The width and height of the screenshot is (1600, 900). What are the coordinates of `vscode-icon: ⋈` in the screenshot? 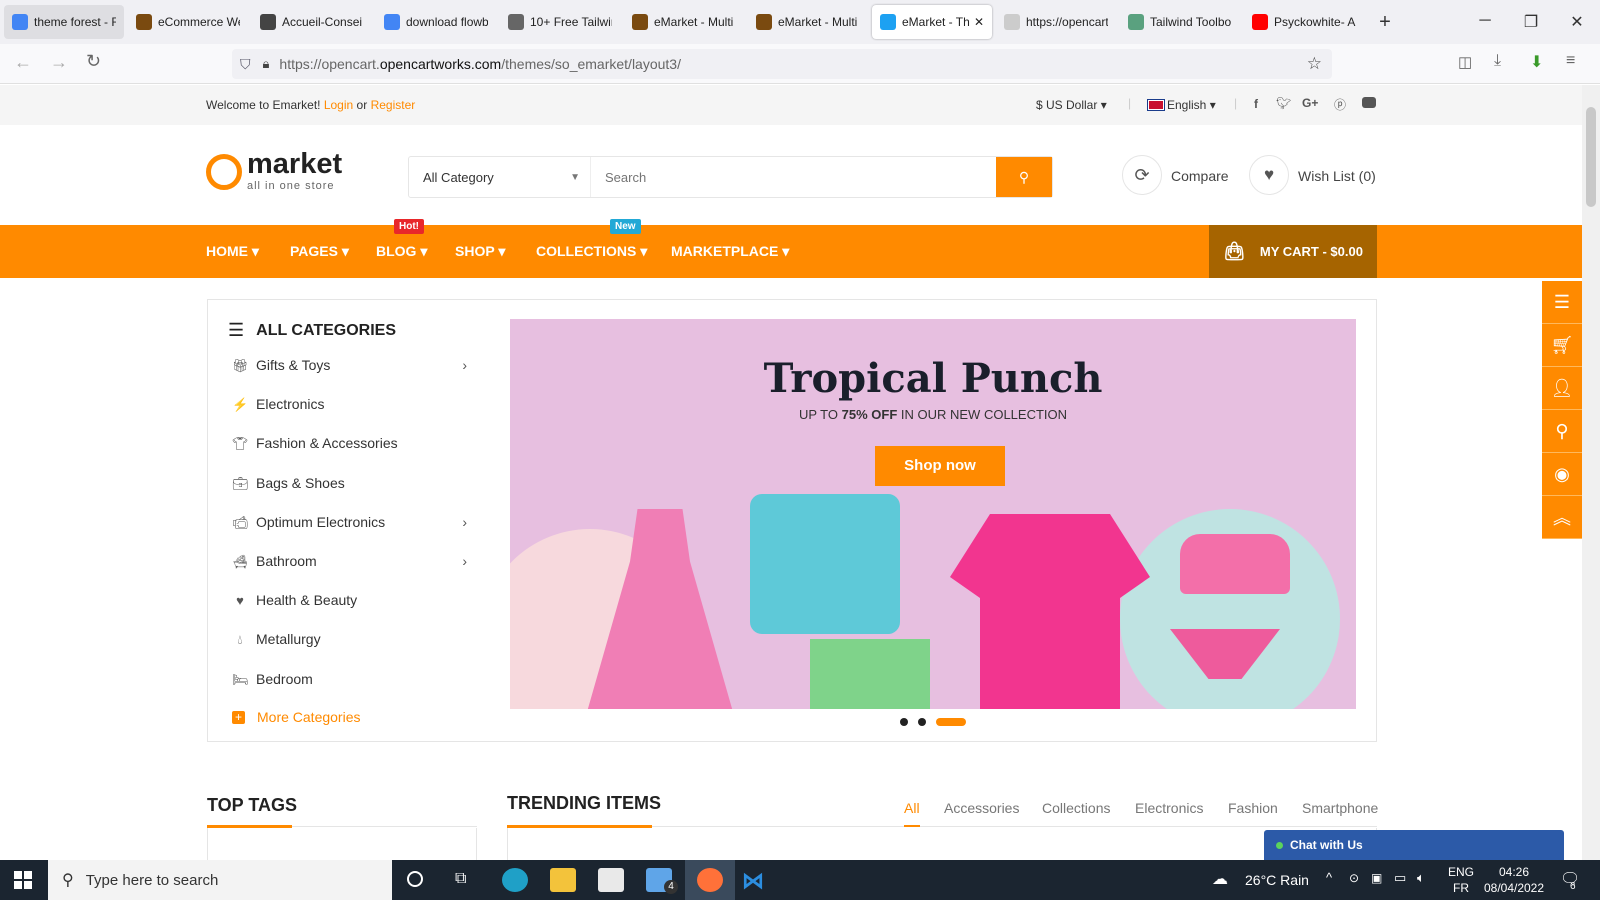 It's located at (753, 881).